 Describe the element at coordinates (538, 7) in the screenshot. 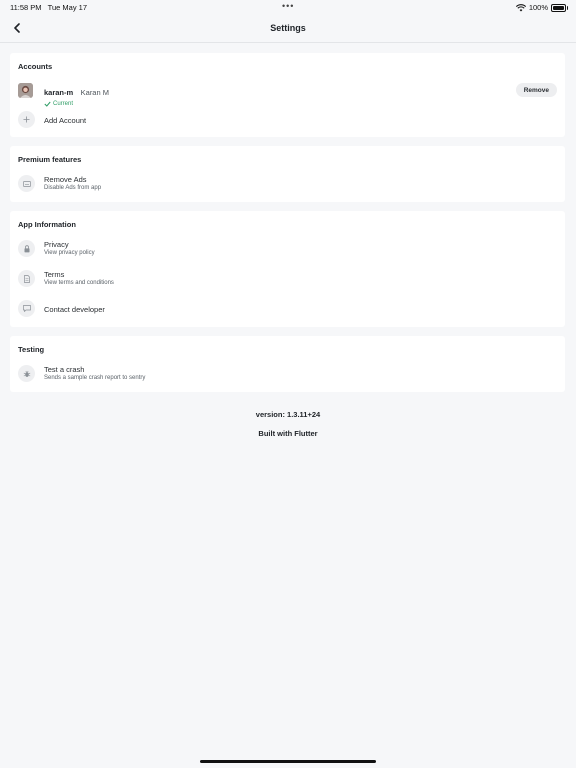

I see `battery-percent: 100%` at that location.